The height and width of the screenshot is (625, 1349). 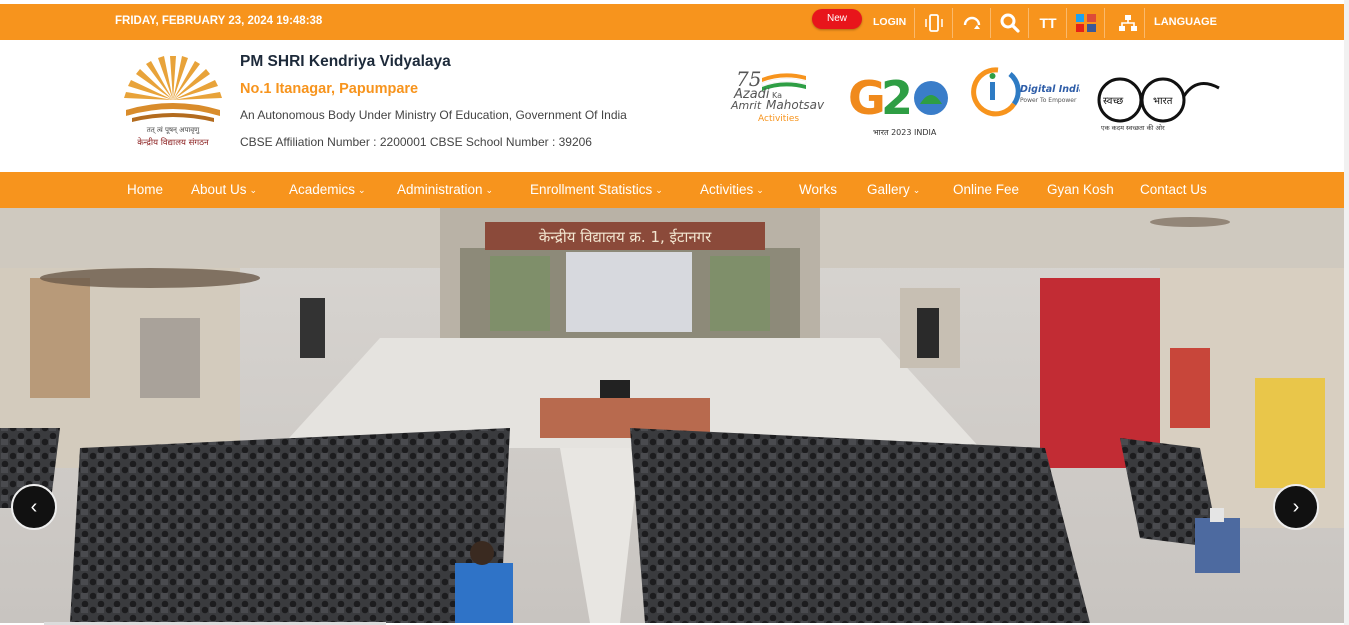 What do you see at coordinates (1048, 100) in the screenshot?
I see `digital-india-sub: Power To Empower` at bounding box center [1048, 100].